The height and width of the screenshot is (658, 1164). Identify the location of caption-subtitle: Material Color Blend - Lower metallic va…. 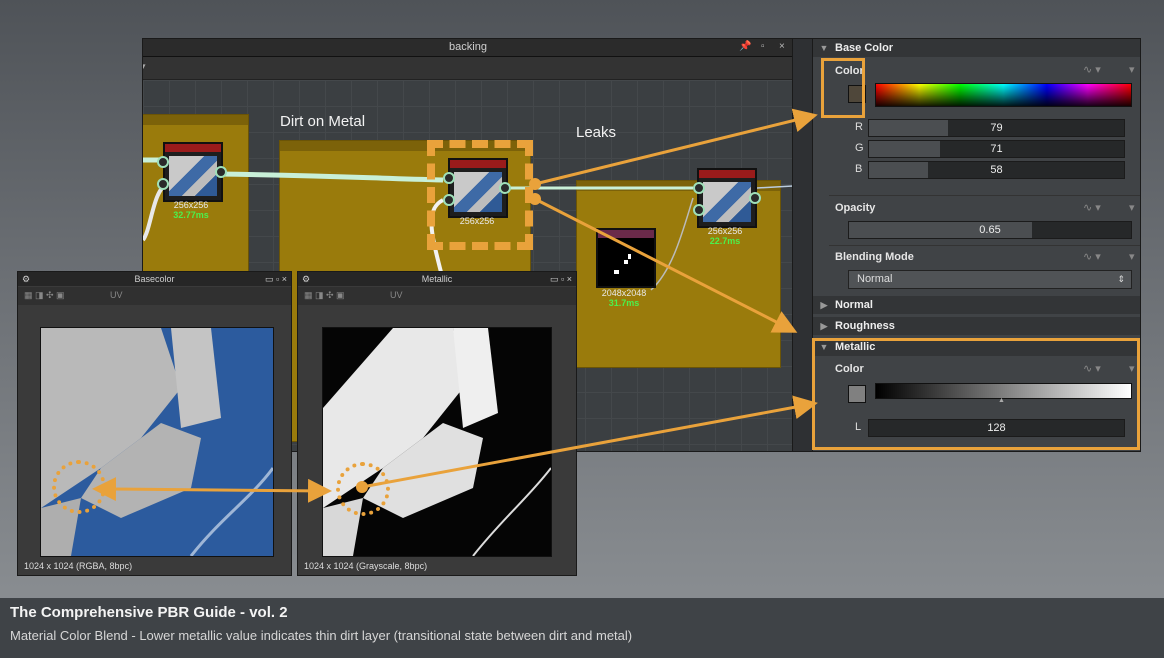
(321, 635).